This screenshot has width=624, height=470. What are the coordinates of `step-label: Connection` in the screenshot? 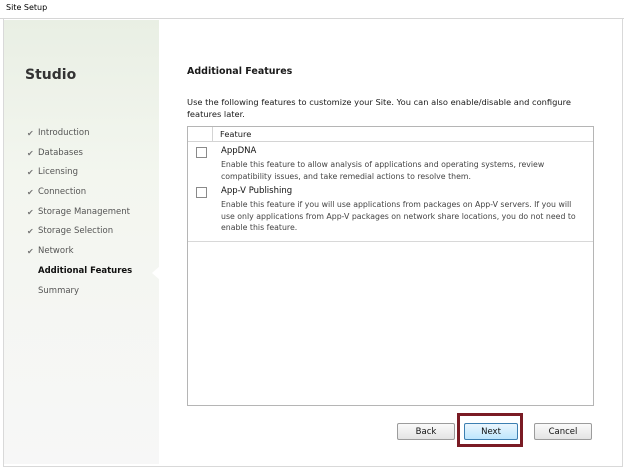 It's located at (62, 192).